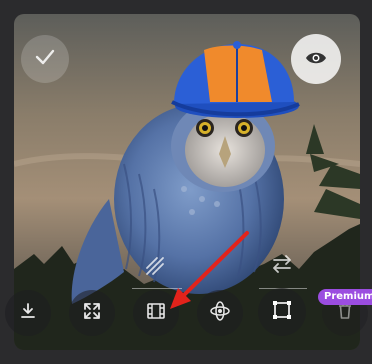 The height and width of the screenshot is (364, 372). I want to click on apply-button, so click(45, 59).